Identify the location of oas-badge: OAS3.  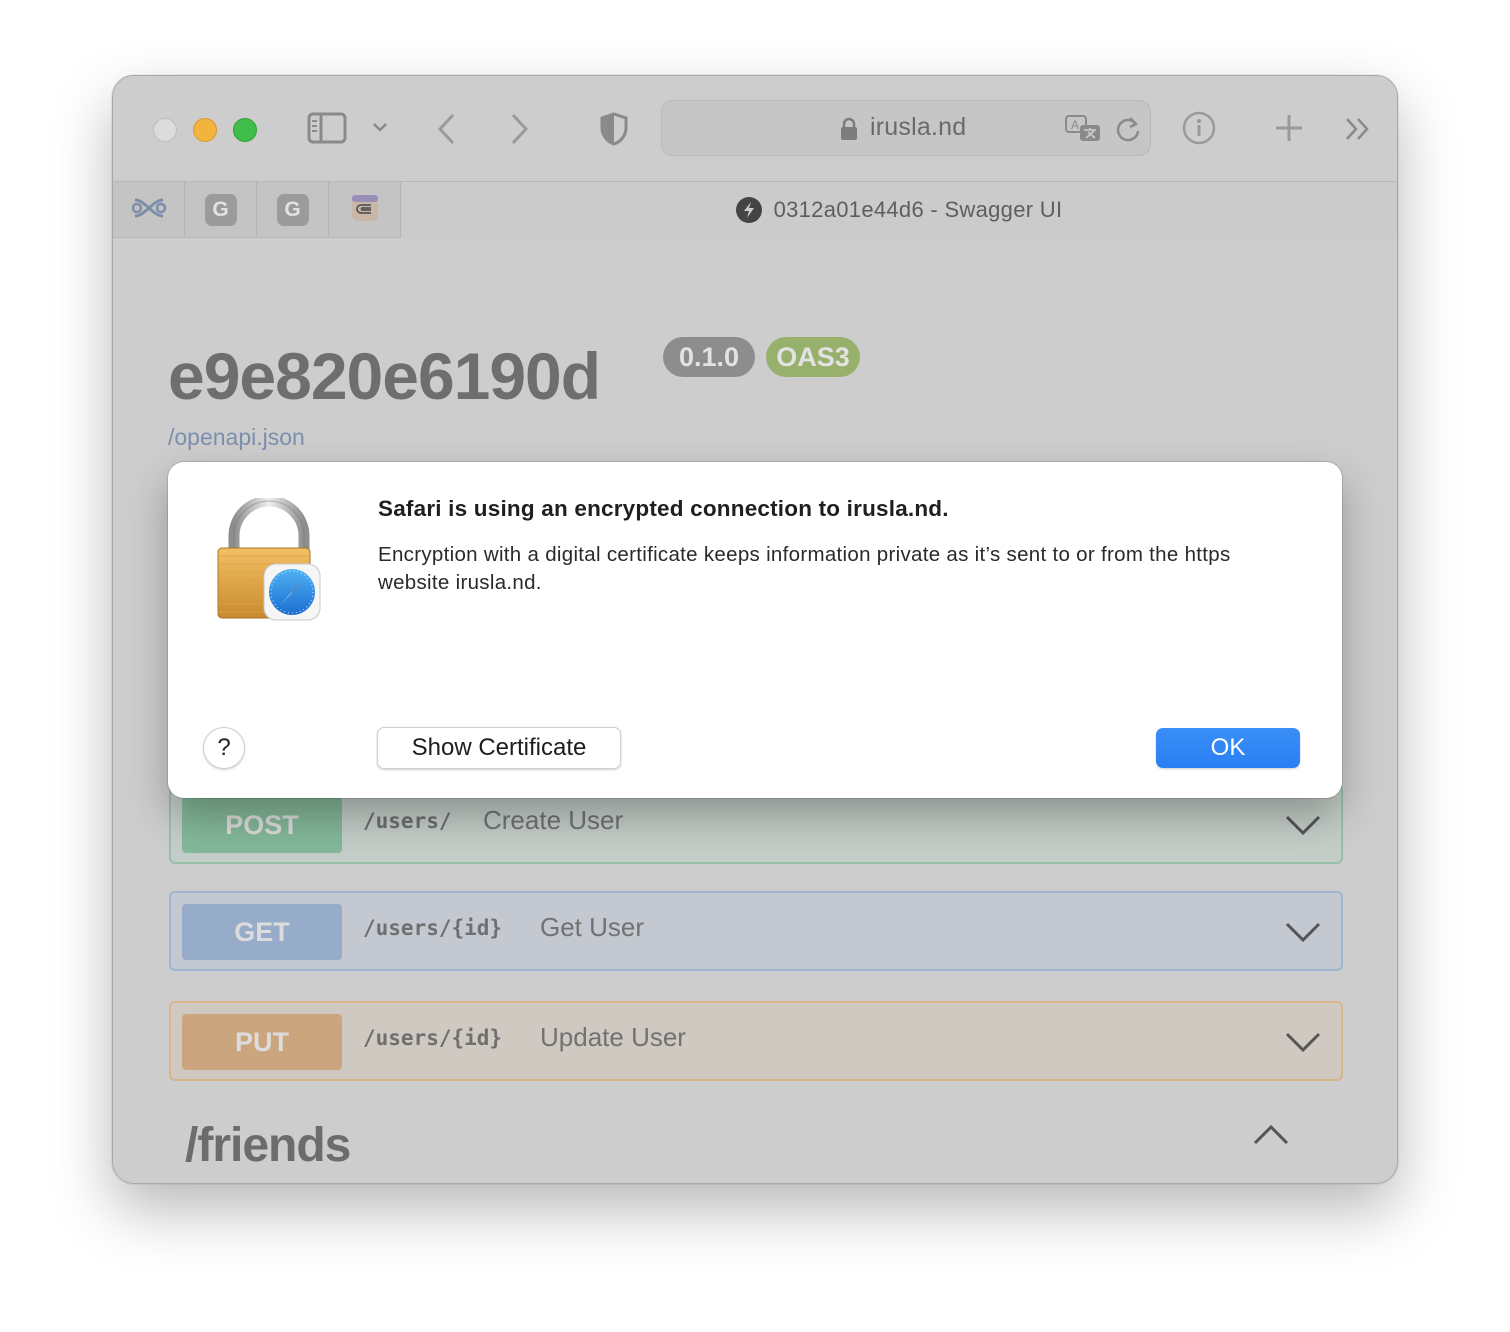
(813, 357).